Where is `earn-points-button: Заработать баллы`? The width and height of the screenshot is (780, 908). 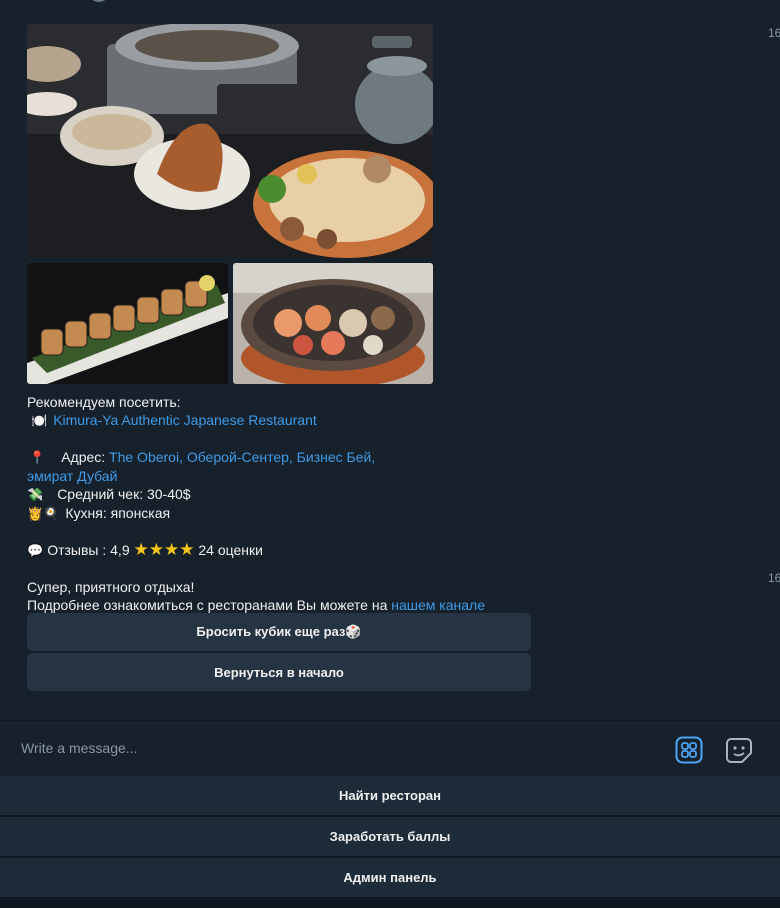 earn-points-button: Заработать баллы is located at coordinates (390, 836).